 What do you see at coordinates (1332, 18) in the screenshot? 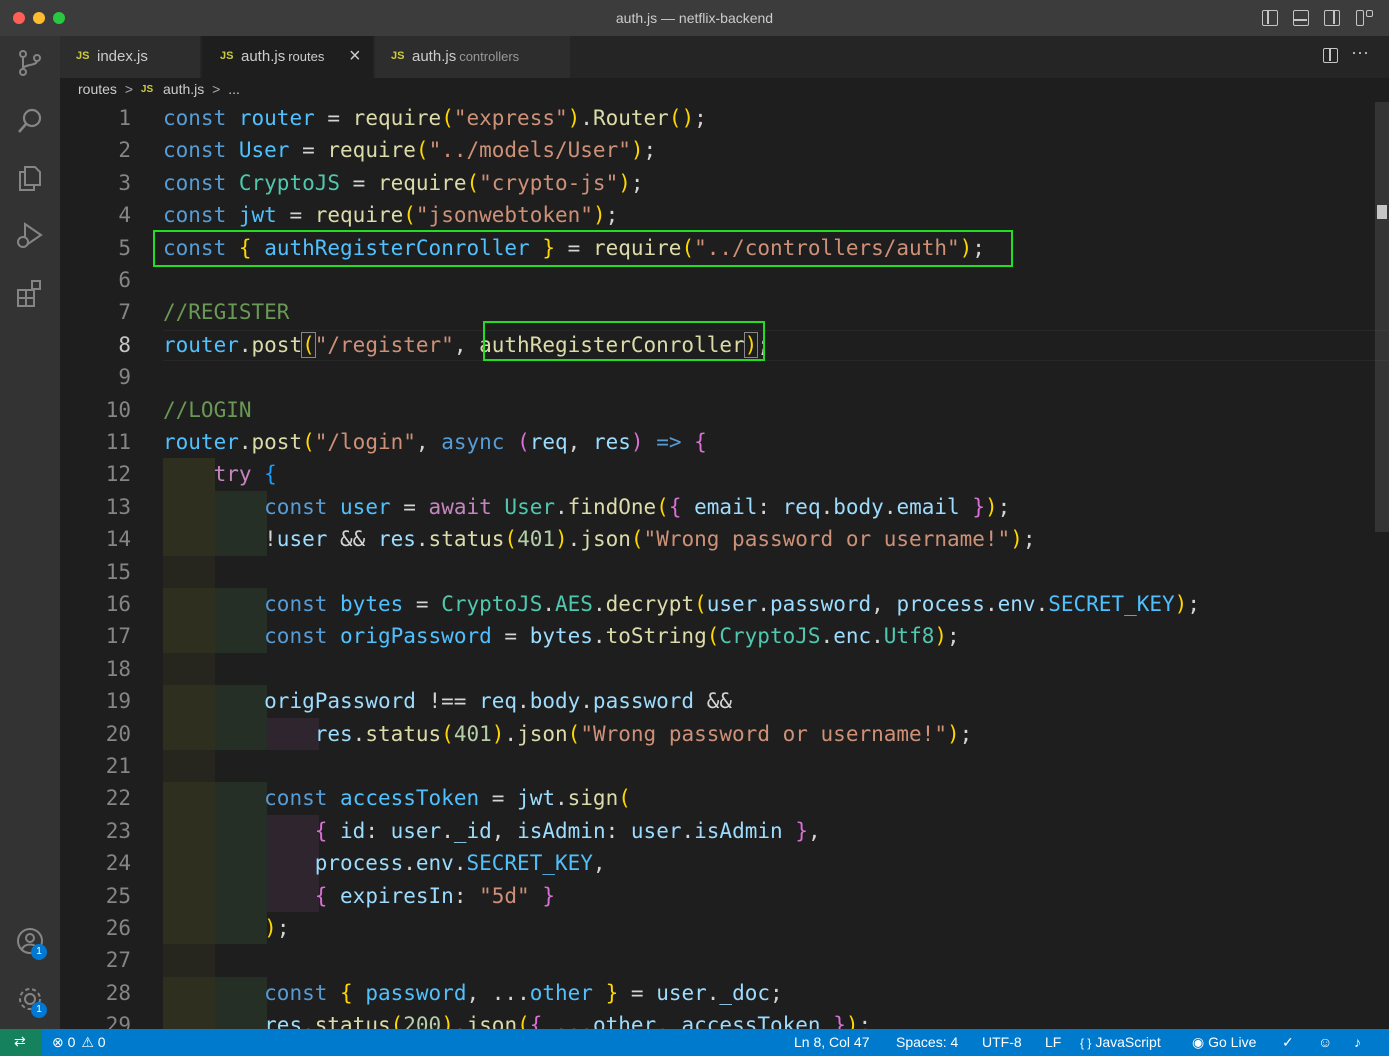
I see `toggle-secondary-sidebar-icon` at bounding box center [1332, 18].